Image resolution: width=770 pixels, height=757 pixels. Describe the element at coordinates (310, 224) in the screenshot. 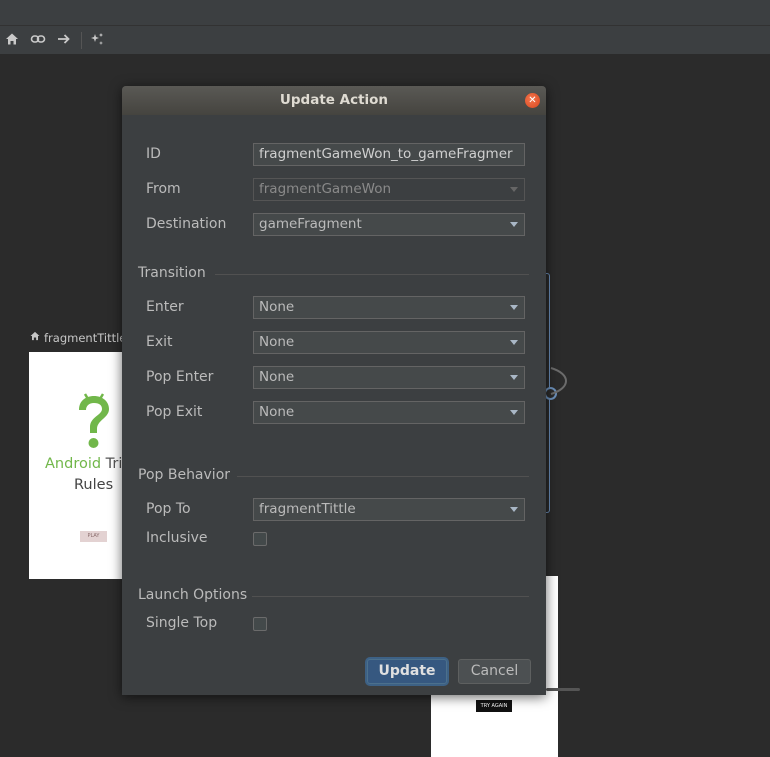

I see `destination-value: gameFragment` at that location.